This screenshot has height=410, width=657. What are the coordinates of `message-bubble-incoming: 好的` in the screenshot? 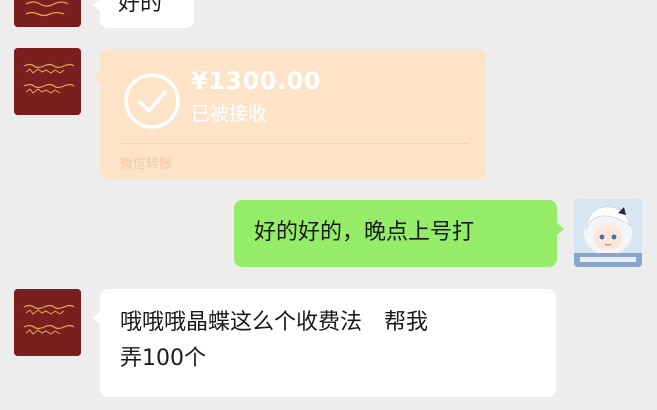 It's located at (143, 14).